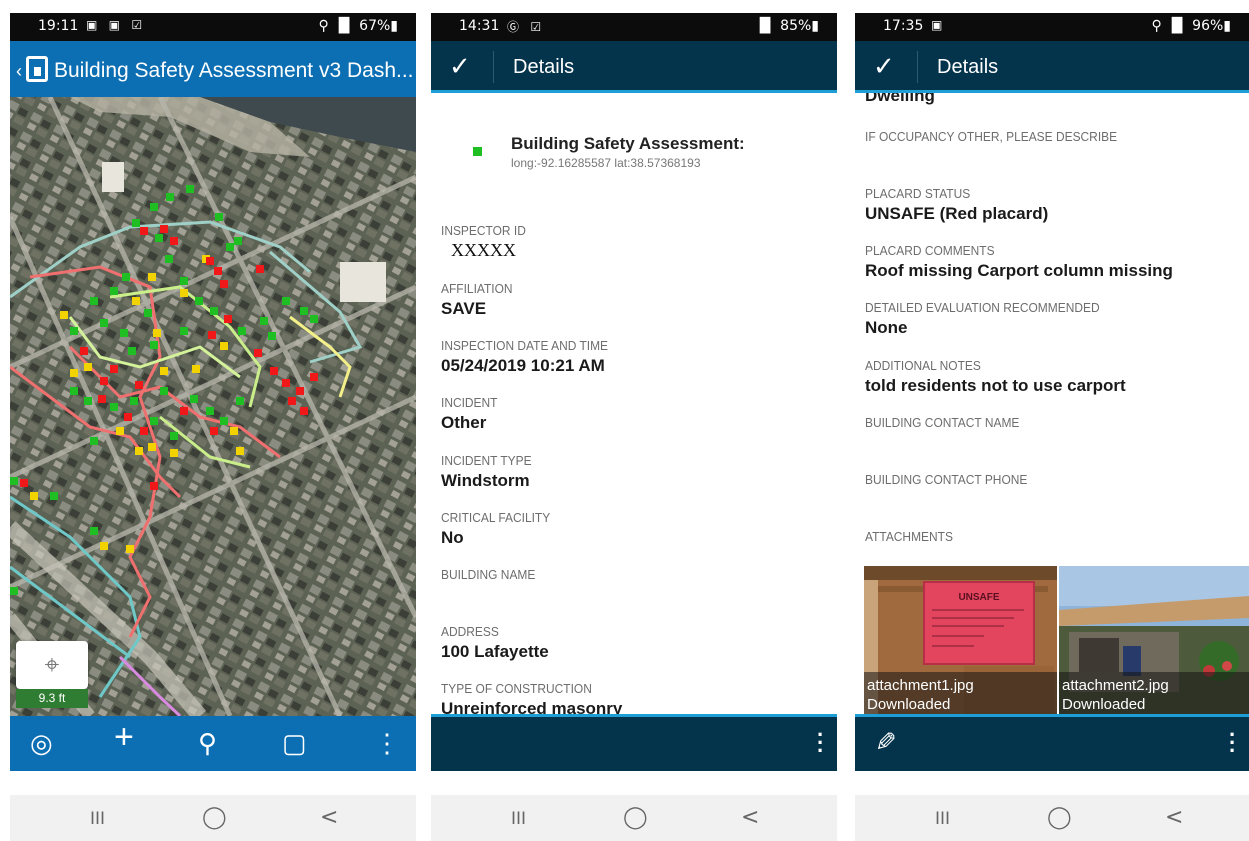 This screenshot has width=1249, height=841. What do you see at coordinates (469, 402) in the screenshot?
I see `field-label: INCIDENT` at bounding box center [469, 402].